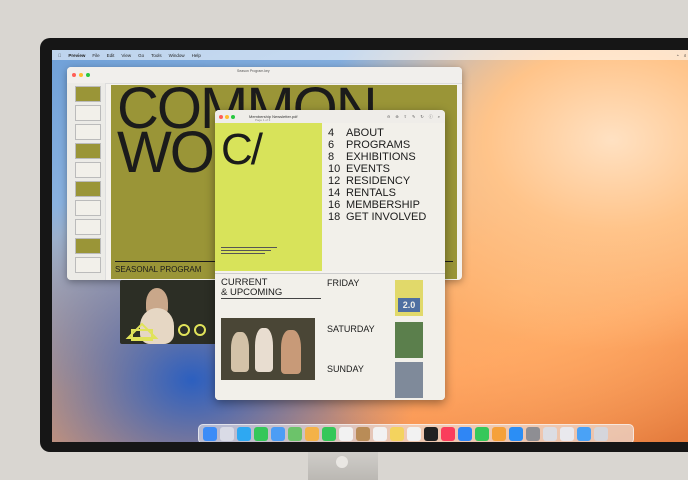  I want to click on menu-view: View, so click(126, 55).